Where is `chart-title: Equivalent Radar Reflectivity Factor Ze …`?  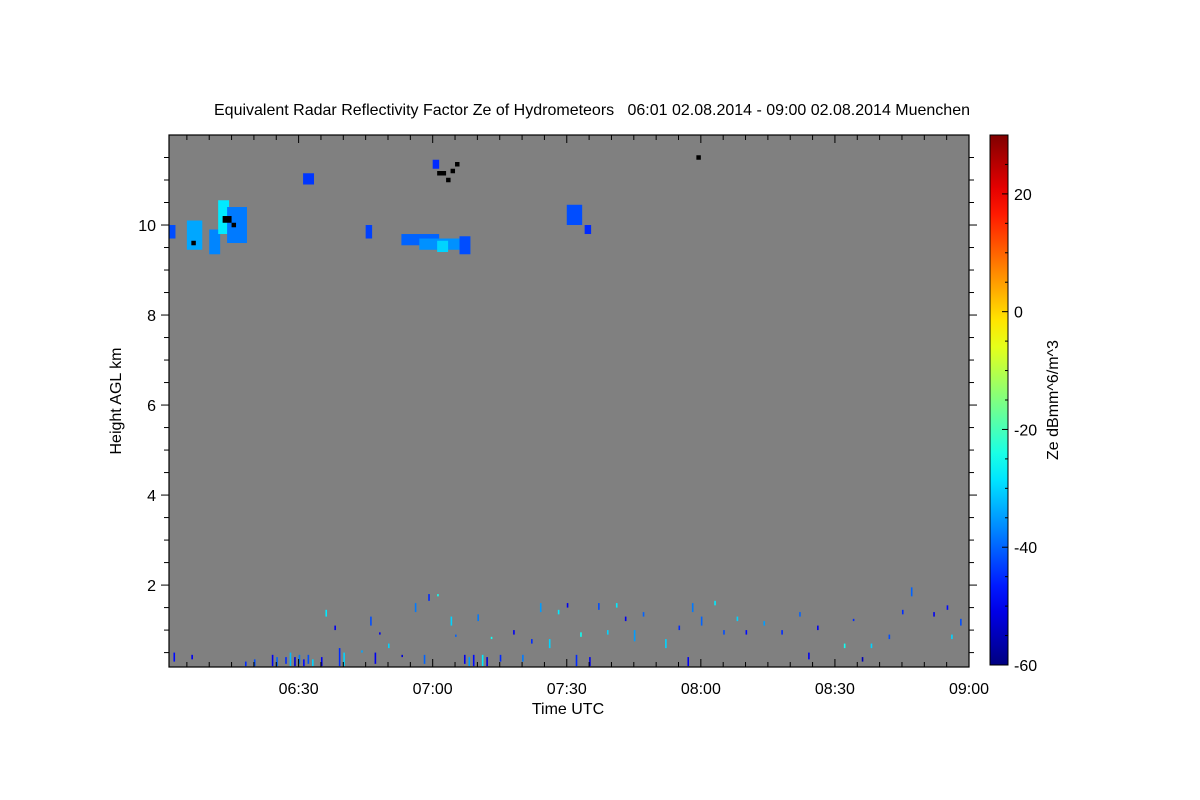 chart-title: Equivalent Radar Reflectivity Factor Ze … is located at coordinates (592, 110).